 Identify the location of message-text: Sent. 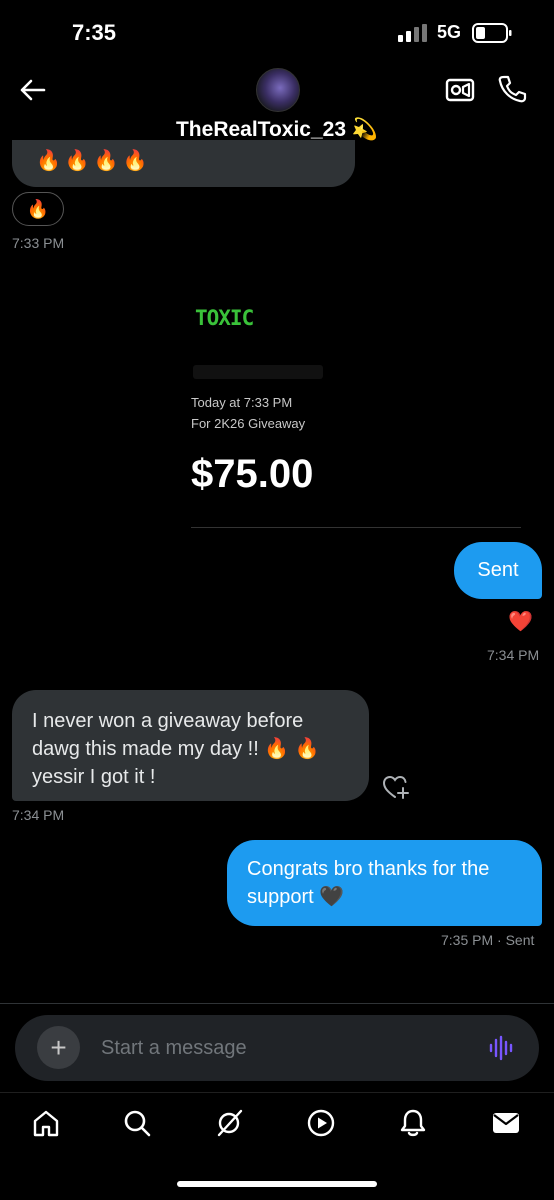
(498, 570).